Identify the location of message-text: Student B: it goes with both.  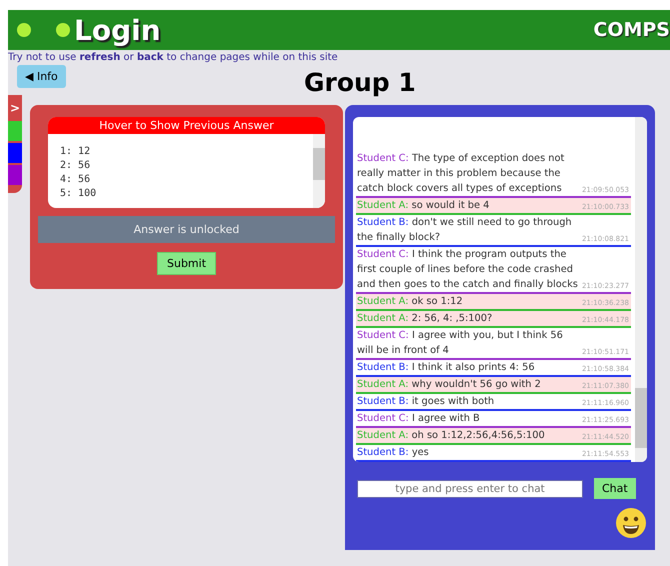
(426, 402).